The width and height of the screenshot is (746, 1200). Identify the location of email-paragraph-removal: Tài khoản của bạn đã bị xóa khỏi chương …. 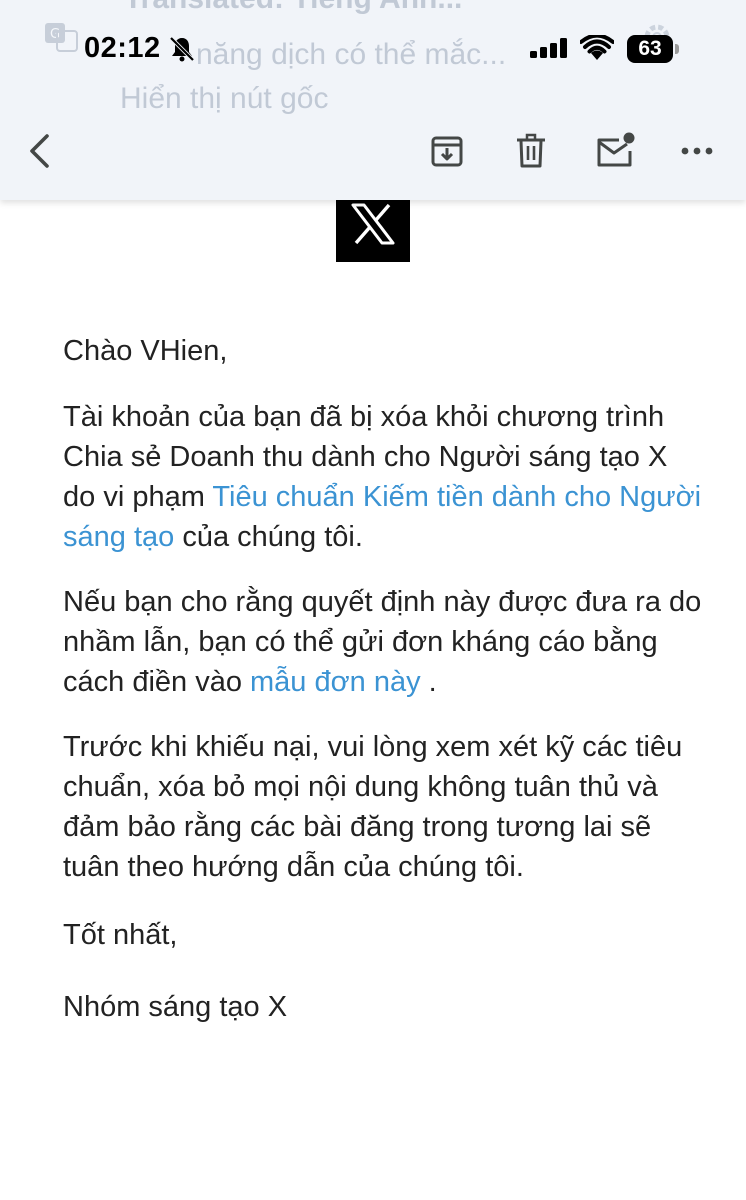
(383, 477).